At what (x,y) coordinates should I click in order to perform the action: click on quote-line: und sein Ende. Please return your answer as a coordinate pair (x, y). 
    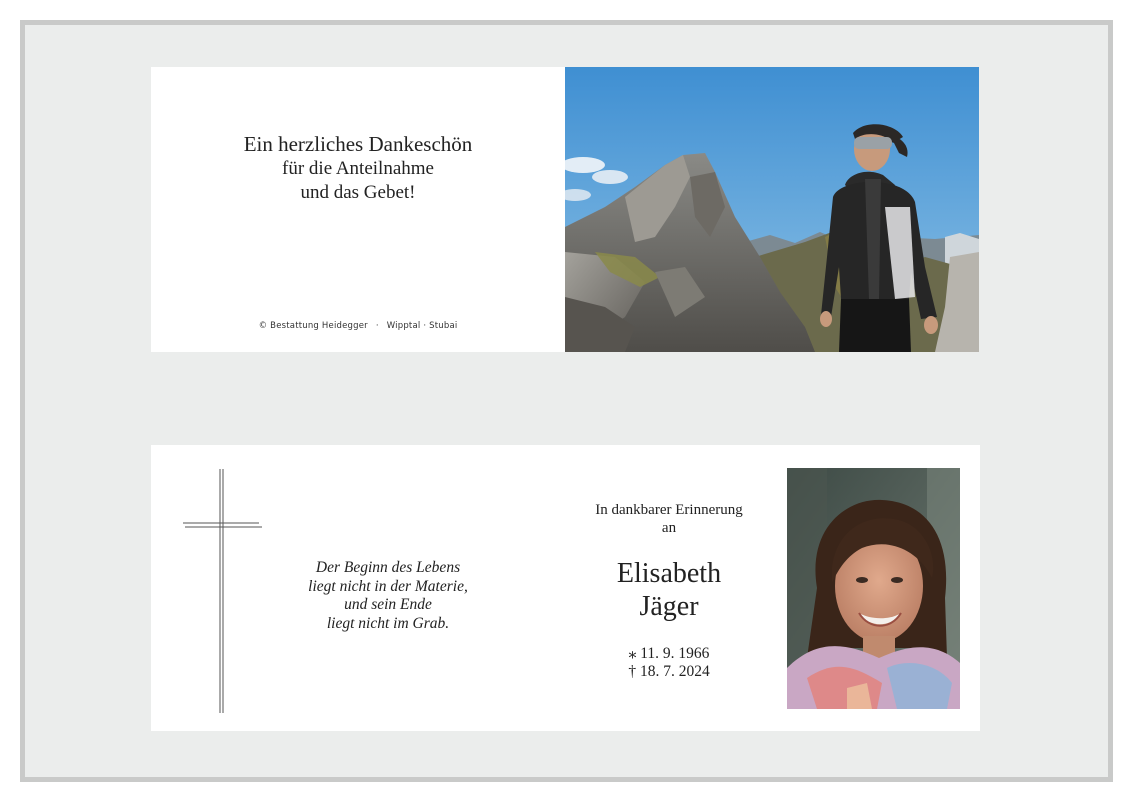
    Looking at the image, I should click on (388, 604).